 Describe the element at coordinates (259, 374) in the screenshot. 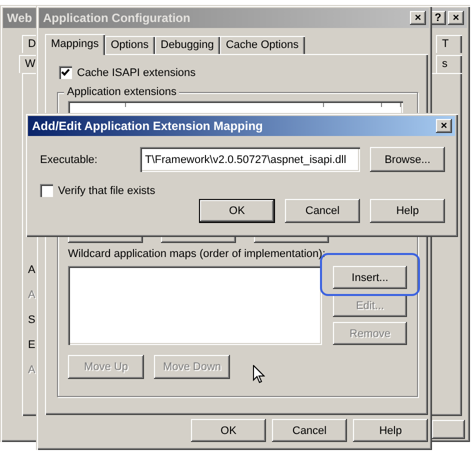

I see `mouse-pointer-icon` at that location.